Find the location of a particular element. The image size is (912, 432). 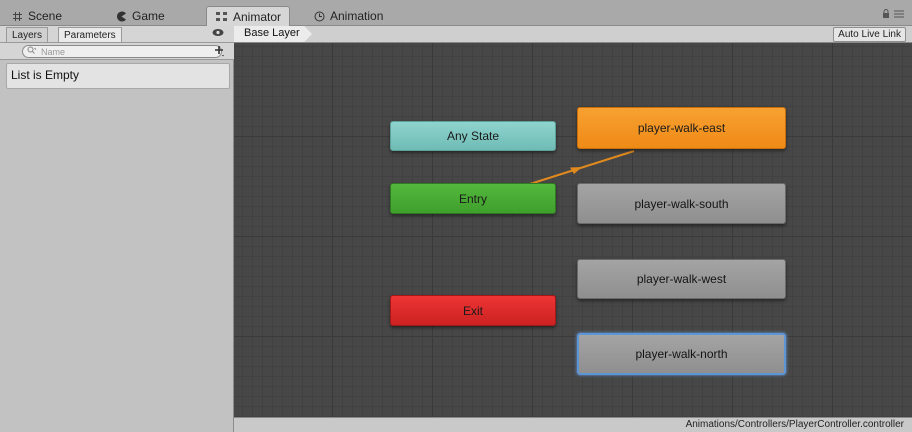

node-label: Any State is located at coordinates (473, 136).